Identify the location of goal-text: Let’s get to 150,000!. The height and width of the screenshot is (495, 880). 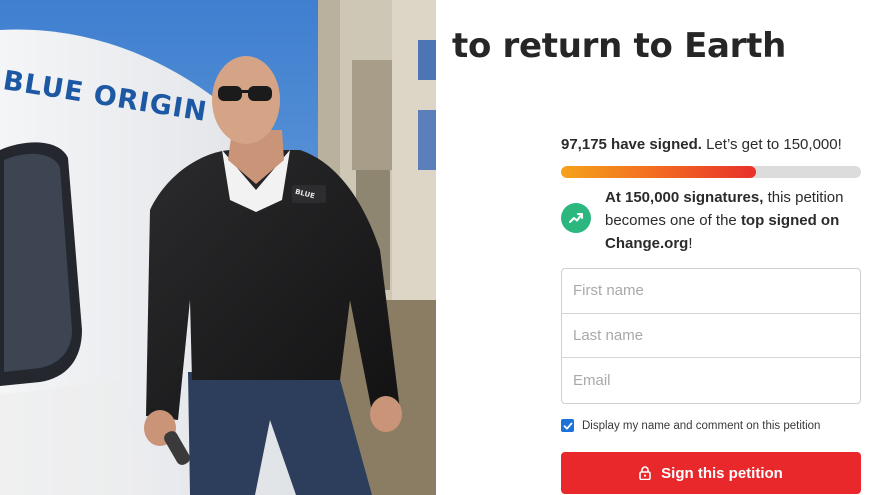
(774, 144).